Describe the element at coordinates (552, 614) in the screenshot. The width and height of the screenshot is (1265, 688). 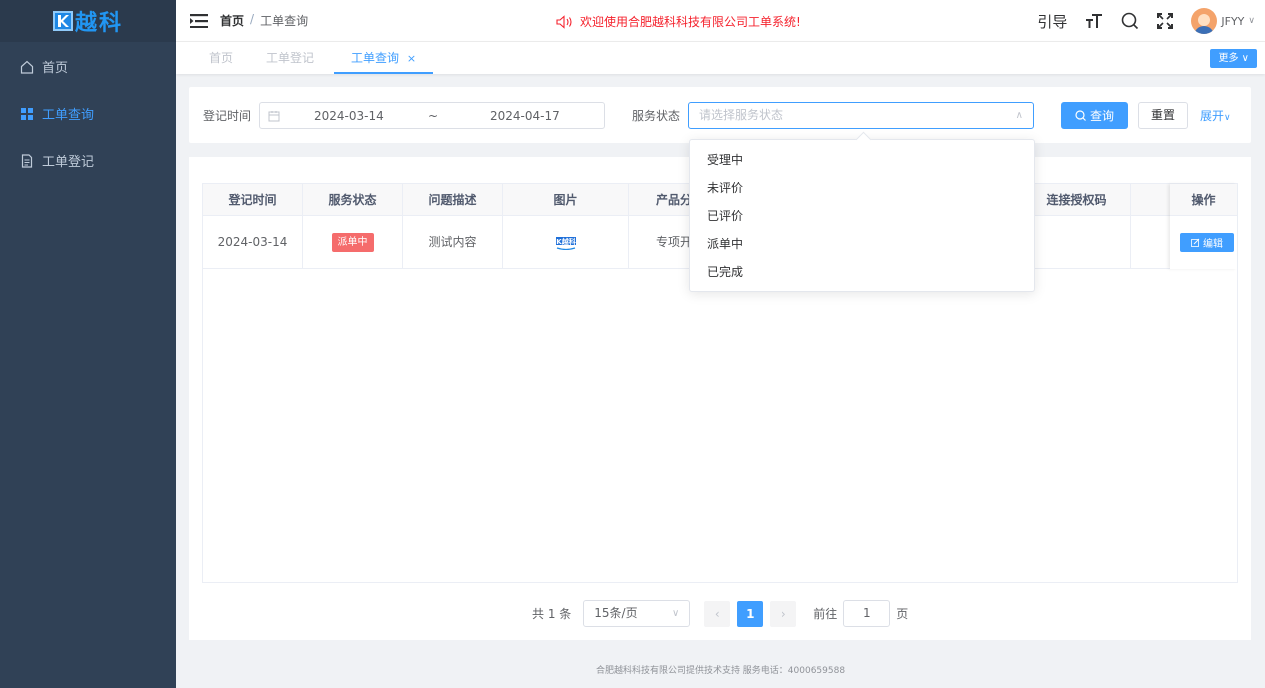
I see `pagination-total: 共 1 条` at that location.